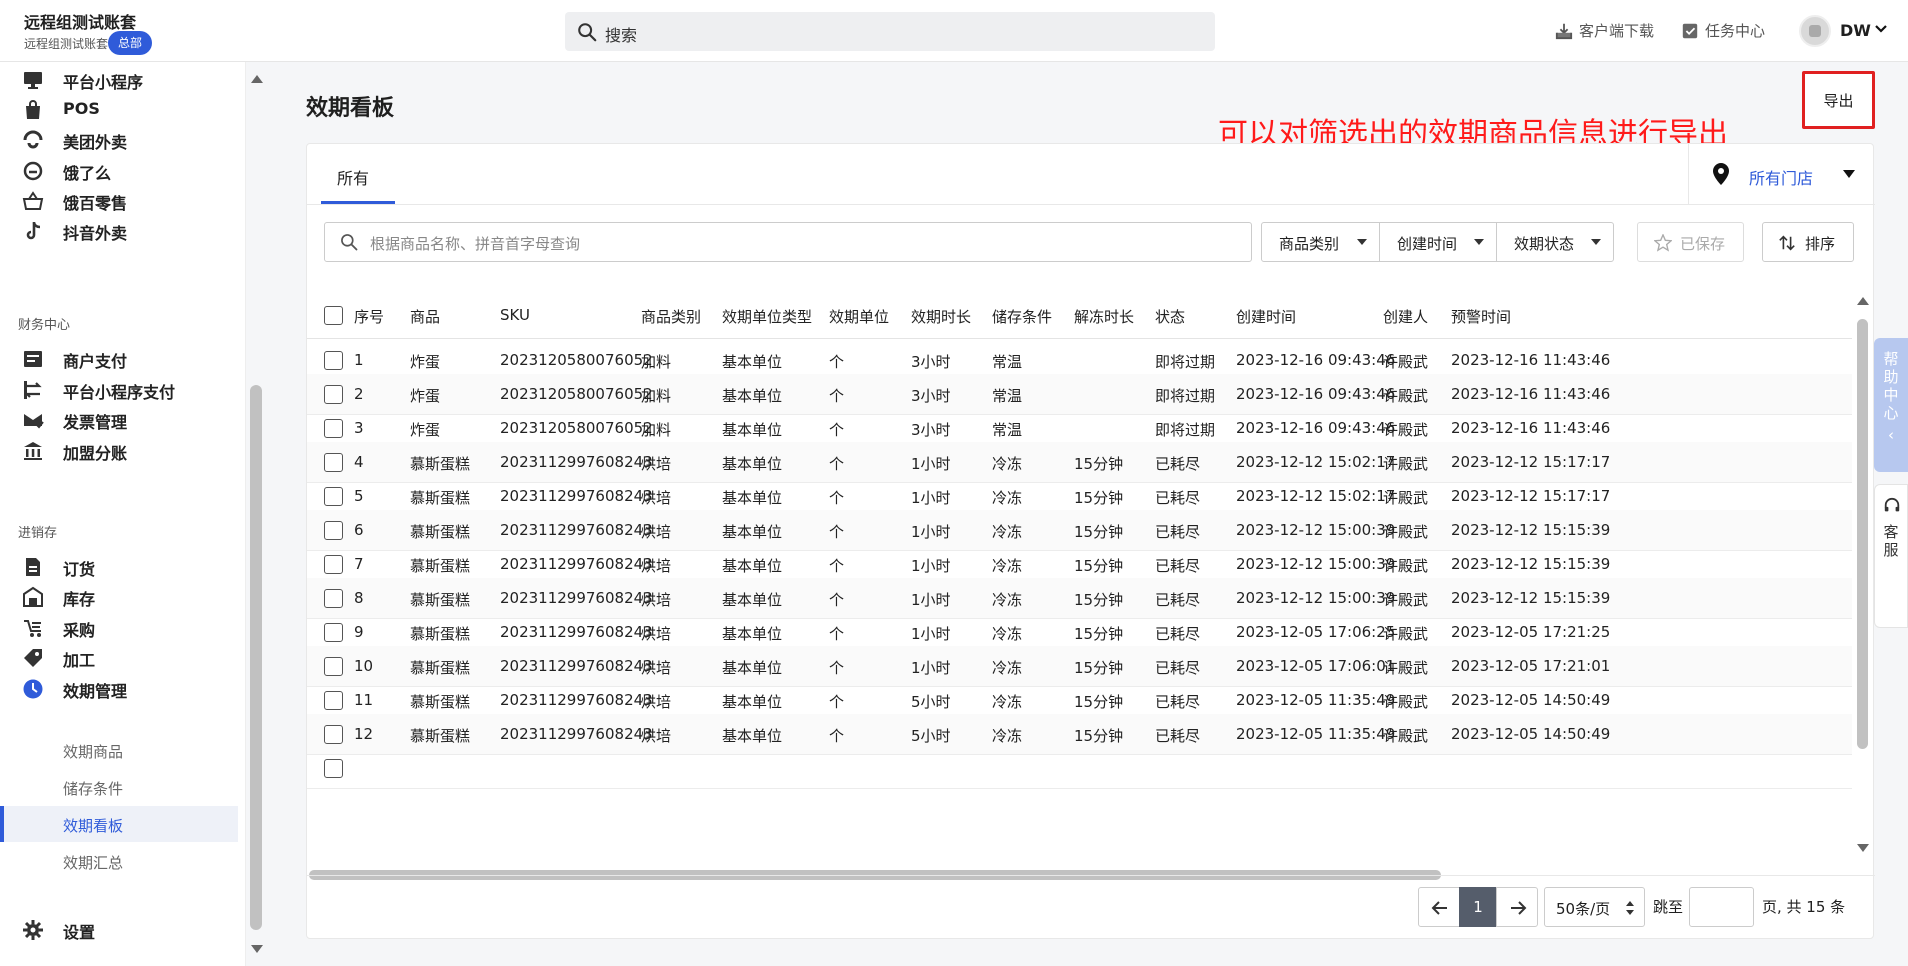  What do you see at coordinates (119, 688) in the screenshot?
I see `sidebar-item-expiry-mgmt: 效期管理` at bounding box center [119, 688].